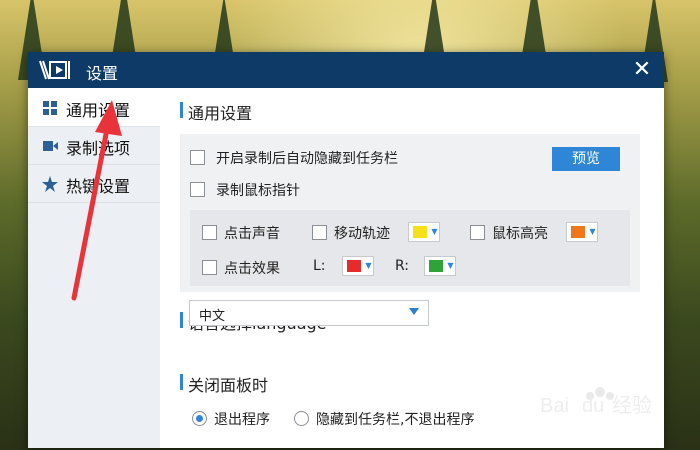 The height and width of the screenshot is (450, 700). Describe the element at coordinates (410, 248) in the screenshot. I see `cursor-options-panel: 点击声音 移动轨迹 ▼ 鼠标高亮 ▼ 点击效果 L: ▼ R: ▼` at that location.